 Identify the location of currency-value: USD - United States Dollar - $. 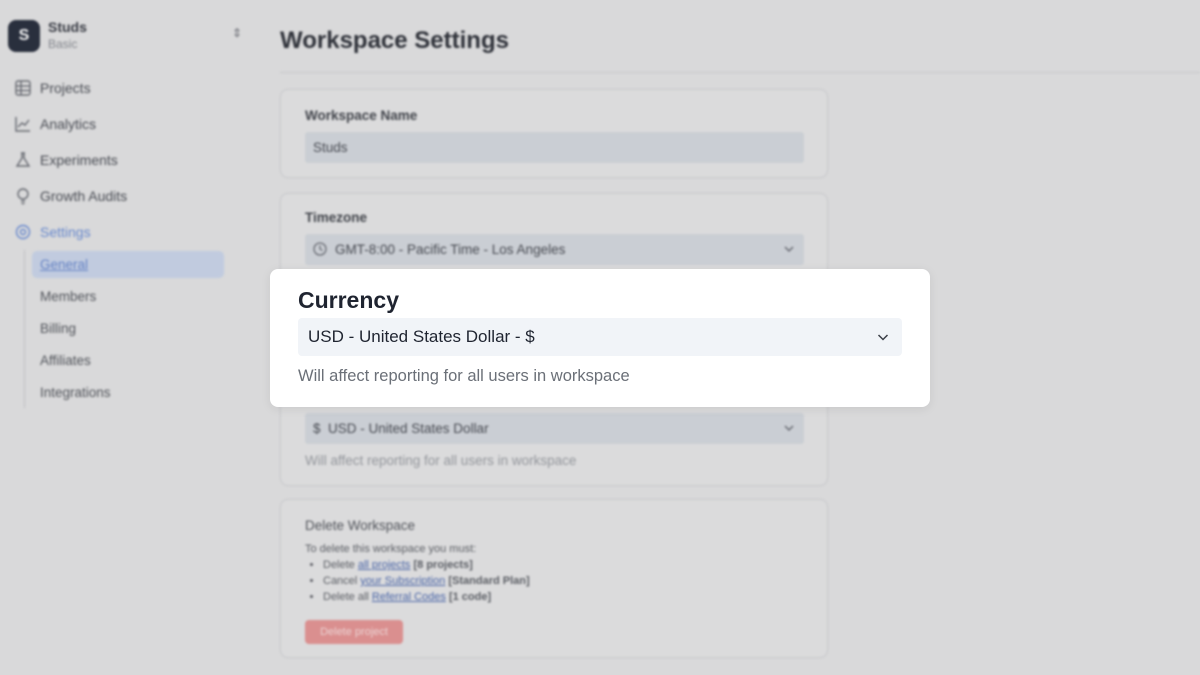
(421, 336).